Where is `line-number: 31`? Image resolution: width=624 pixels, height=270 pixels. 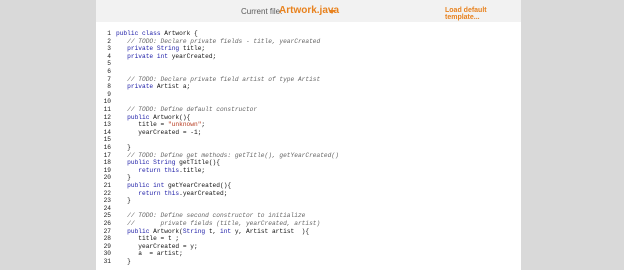
line-number: 31 is located at coordinates (107, 261).